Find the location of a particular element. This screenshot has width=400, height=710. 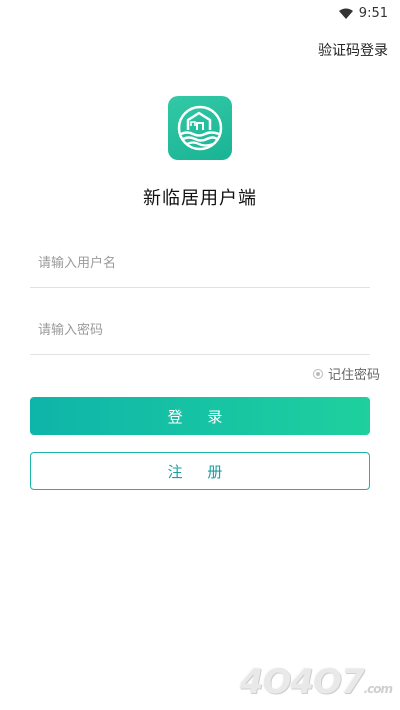

site-watermark: 4O4O7.com is located at coordinates (316, 682).